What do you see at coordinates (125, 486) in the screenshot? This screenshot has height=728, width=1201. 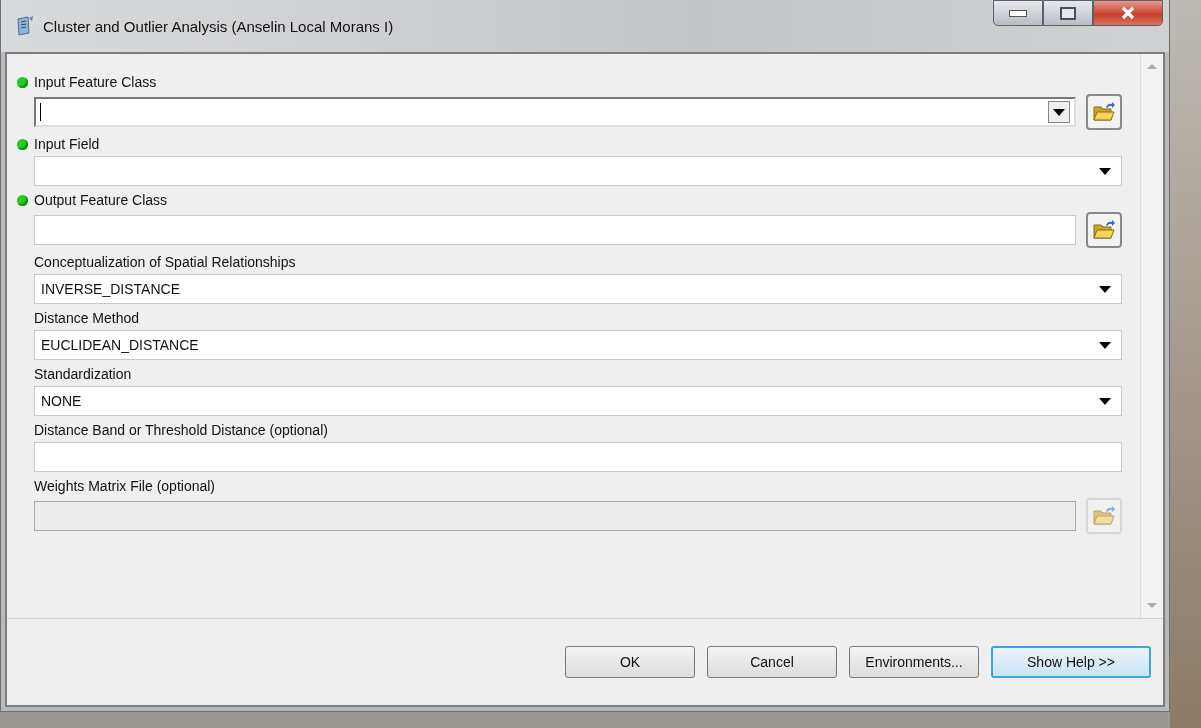 I see `parameter-label: Weights Matrix File (optional)` at bounding box center [125, 486].